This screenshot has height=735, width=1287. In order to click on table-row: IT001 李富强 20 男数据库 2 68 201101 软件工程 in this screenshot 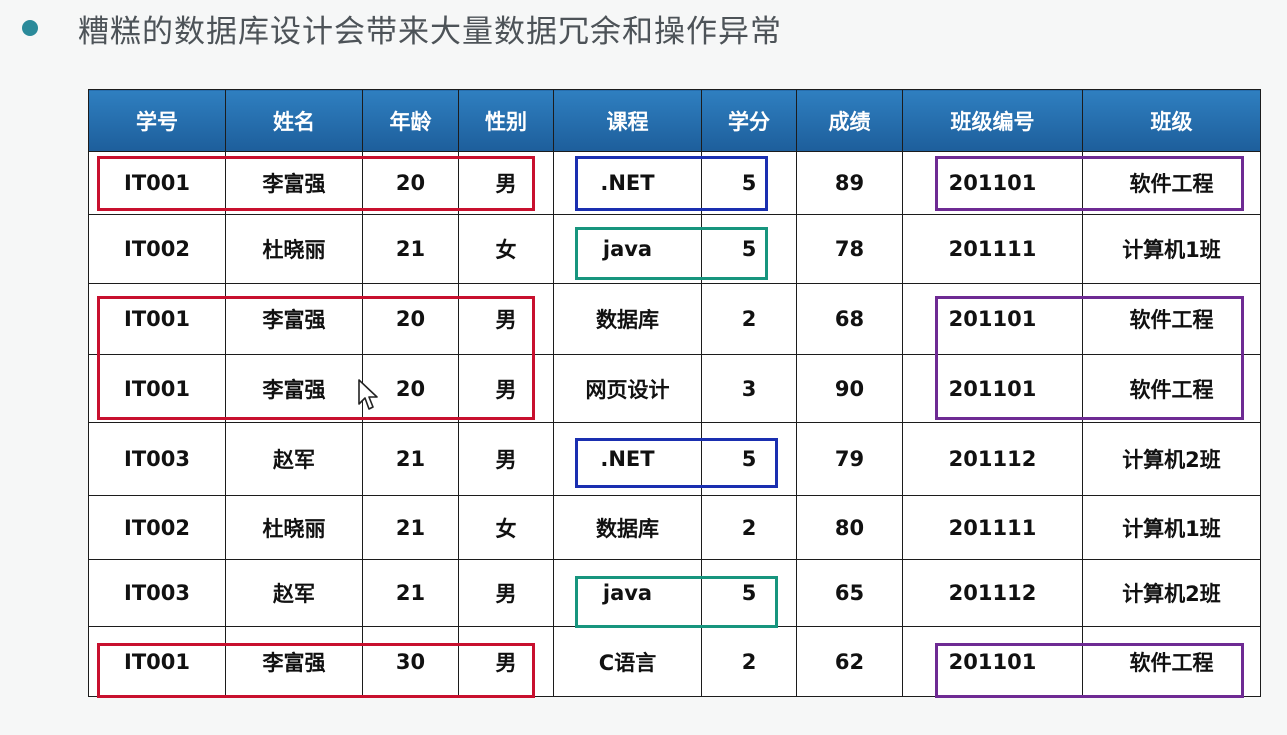, I will do `click(674, 319)`.